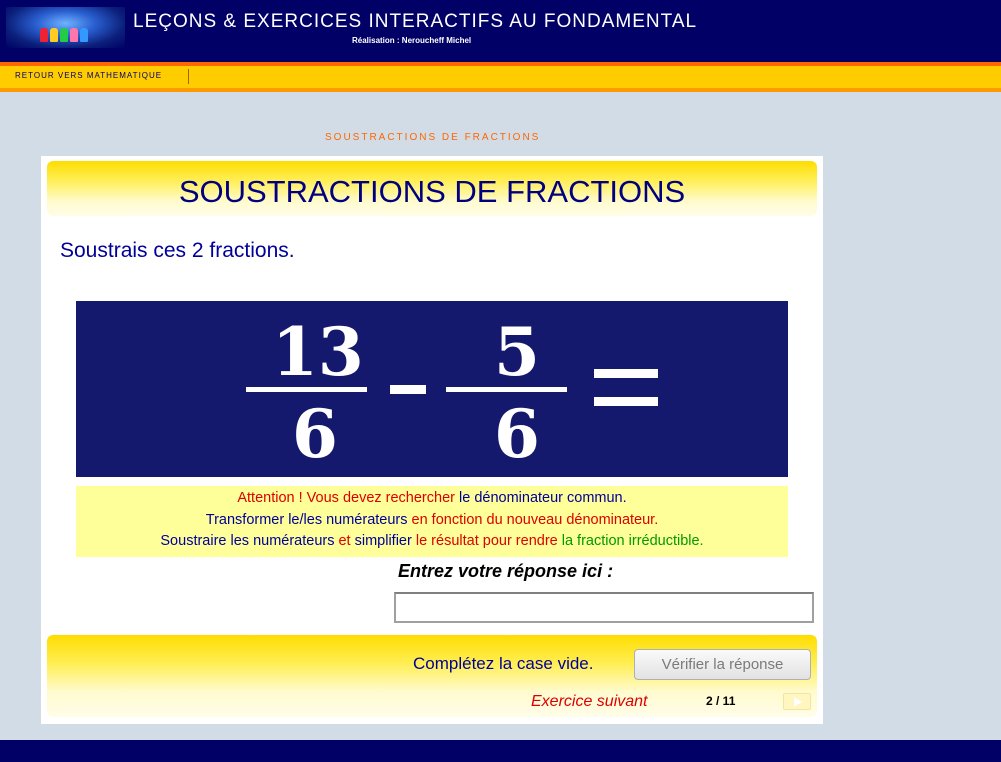 The height and width of the screenshot is (762, 1001). What do you see at coordinates (533, 520) in the screenshot?
I see `hint-text: en fonction du nouveau dénominateur.` at bounding box center [533, 520].